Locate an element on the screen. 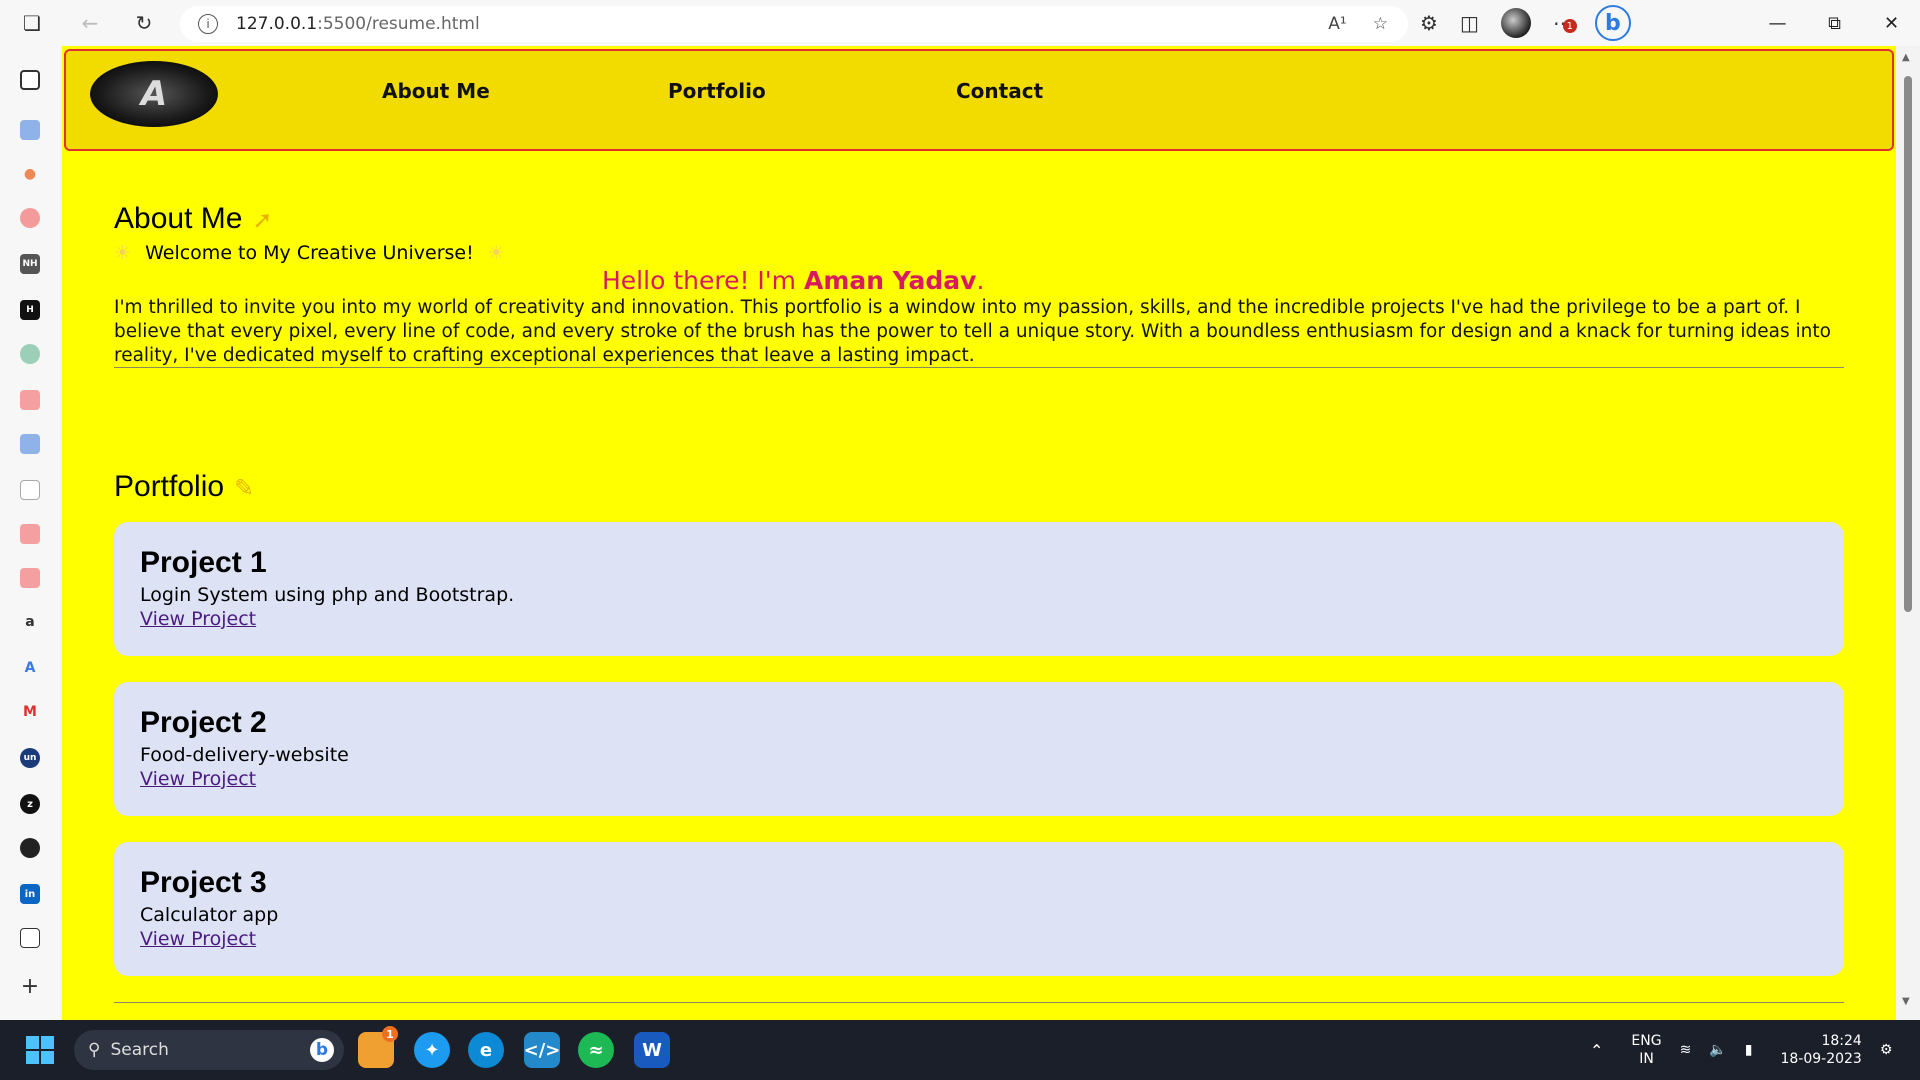  sidebar-linkedin-icon: in is located at coordinates (30, 894).